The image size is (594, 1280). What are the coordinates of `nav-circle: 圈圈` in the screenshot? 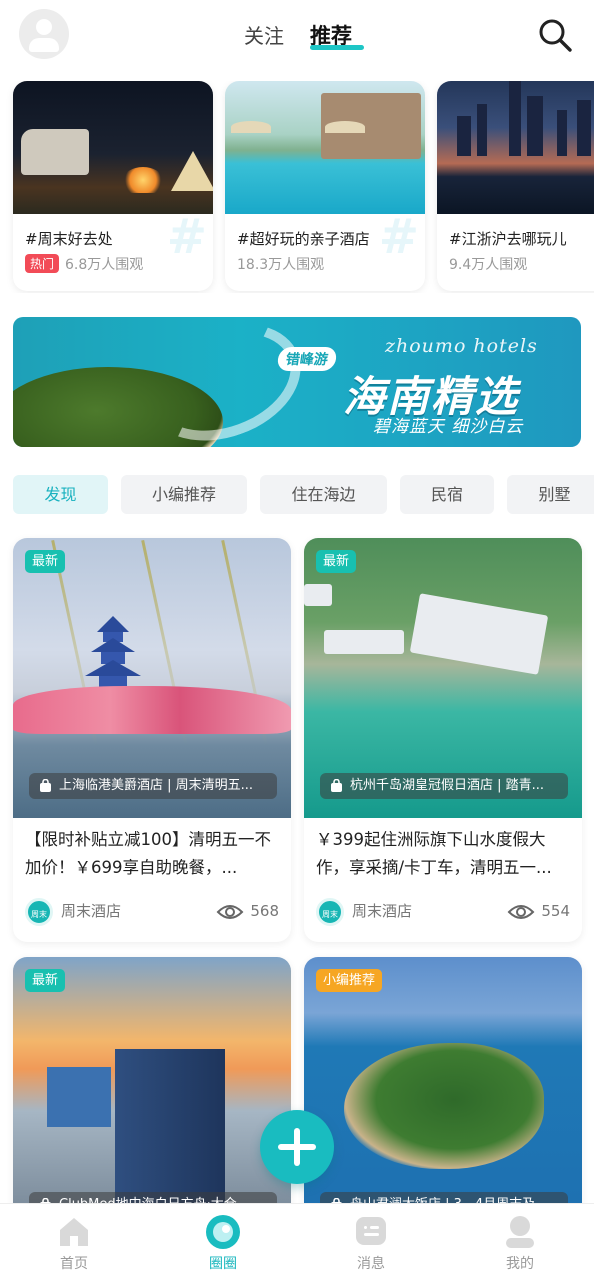 It's located at (223, 1242).